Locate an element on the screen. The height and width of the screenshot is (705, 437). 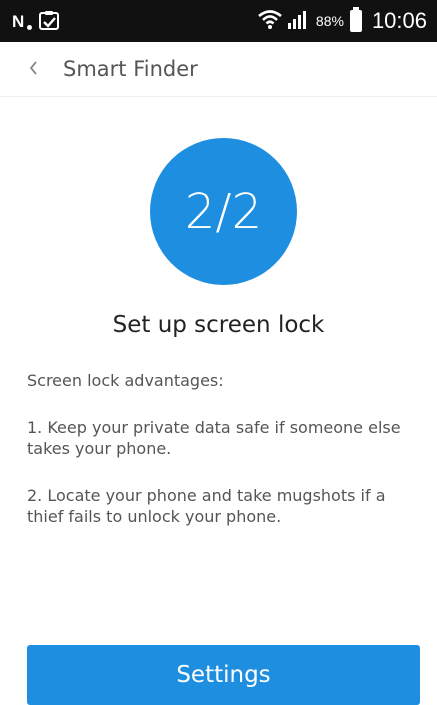
back-button is located at coordinates (34, 69).